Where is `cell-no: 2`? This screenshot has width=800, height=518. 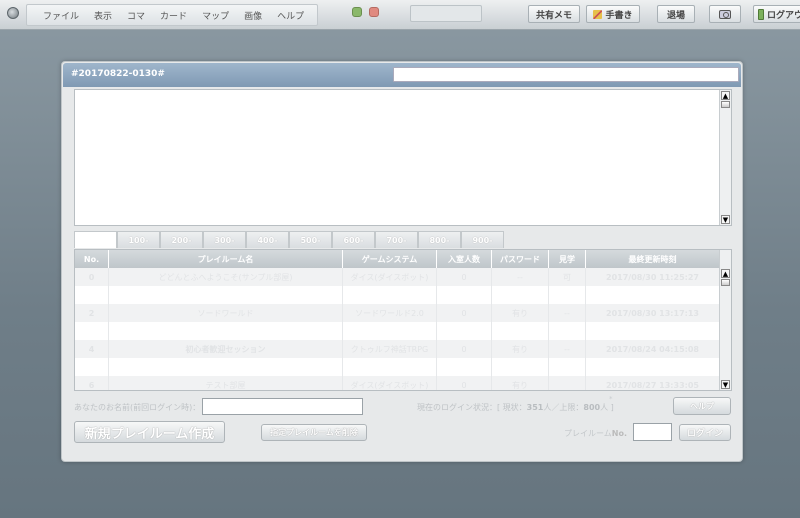
cell-no: 2 is located at coordinates (92, 313).